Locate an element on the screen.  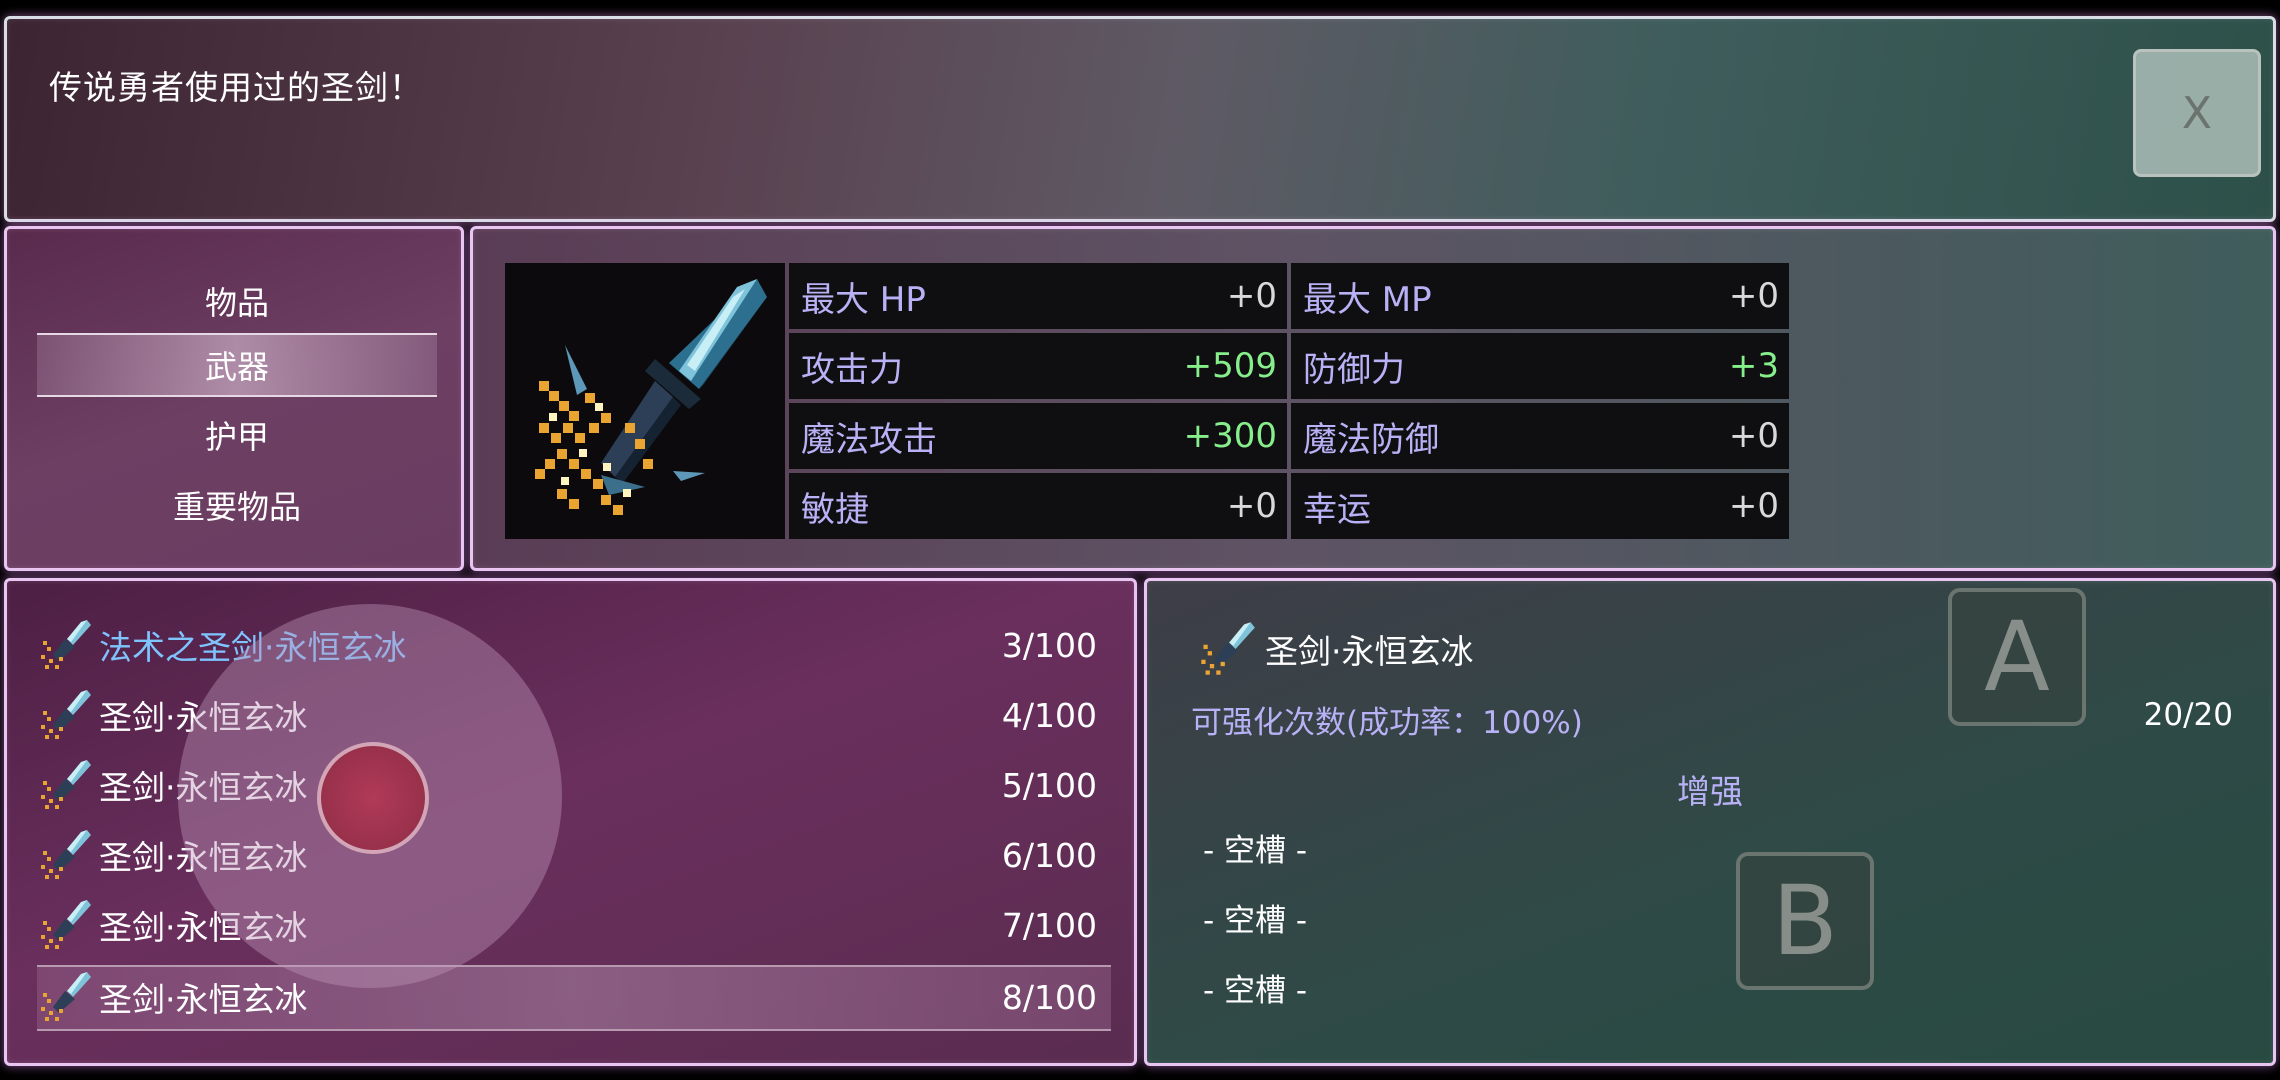
stat-value: +300 is located at coordinates (1230, 436).